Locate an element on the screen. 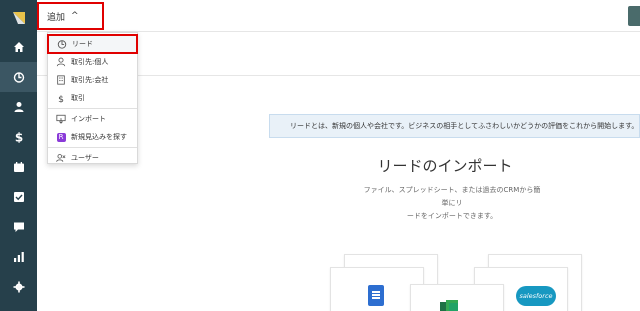  menu-item-label: 新規見込みを探す is located at coordinates (99, 137).